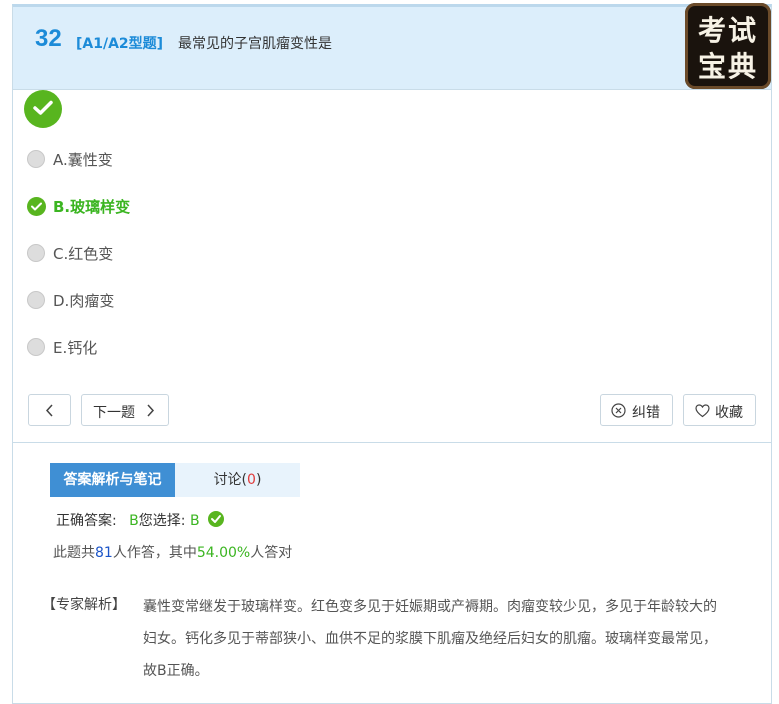  I want to click on option-label: A.囊性变, so click(83, 160).